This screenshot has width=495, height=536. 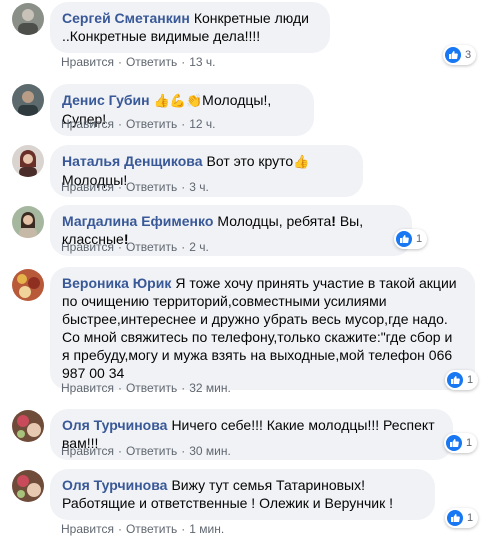 I want to click on author-name: Вероника Юрик, so click(x=116, y=283).